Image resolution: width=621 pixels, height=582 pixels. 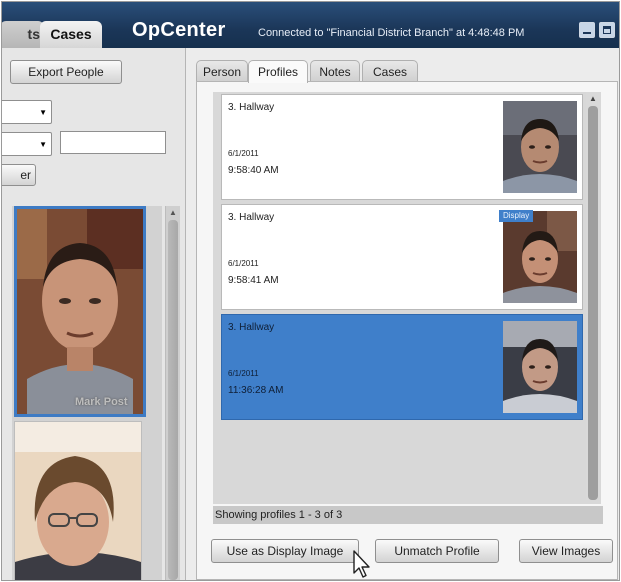 I want to click on person-thumbnail, so click(x=78, y=500).